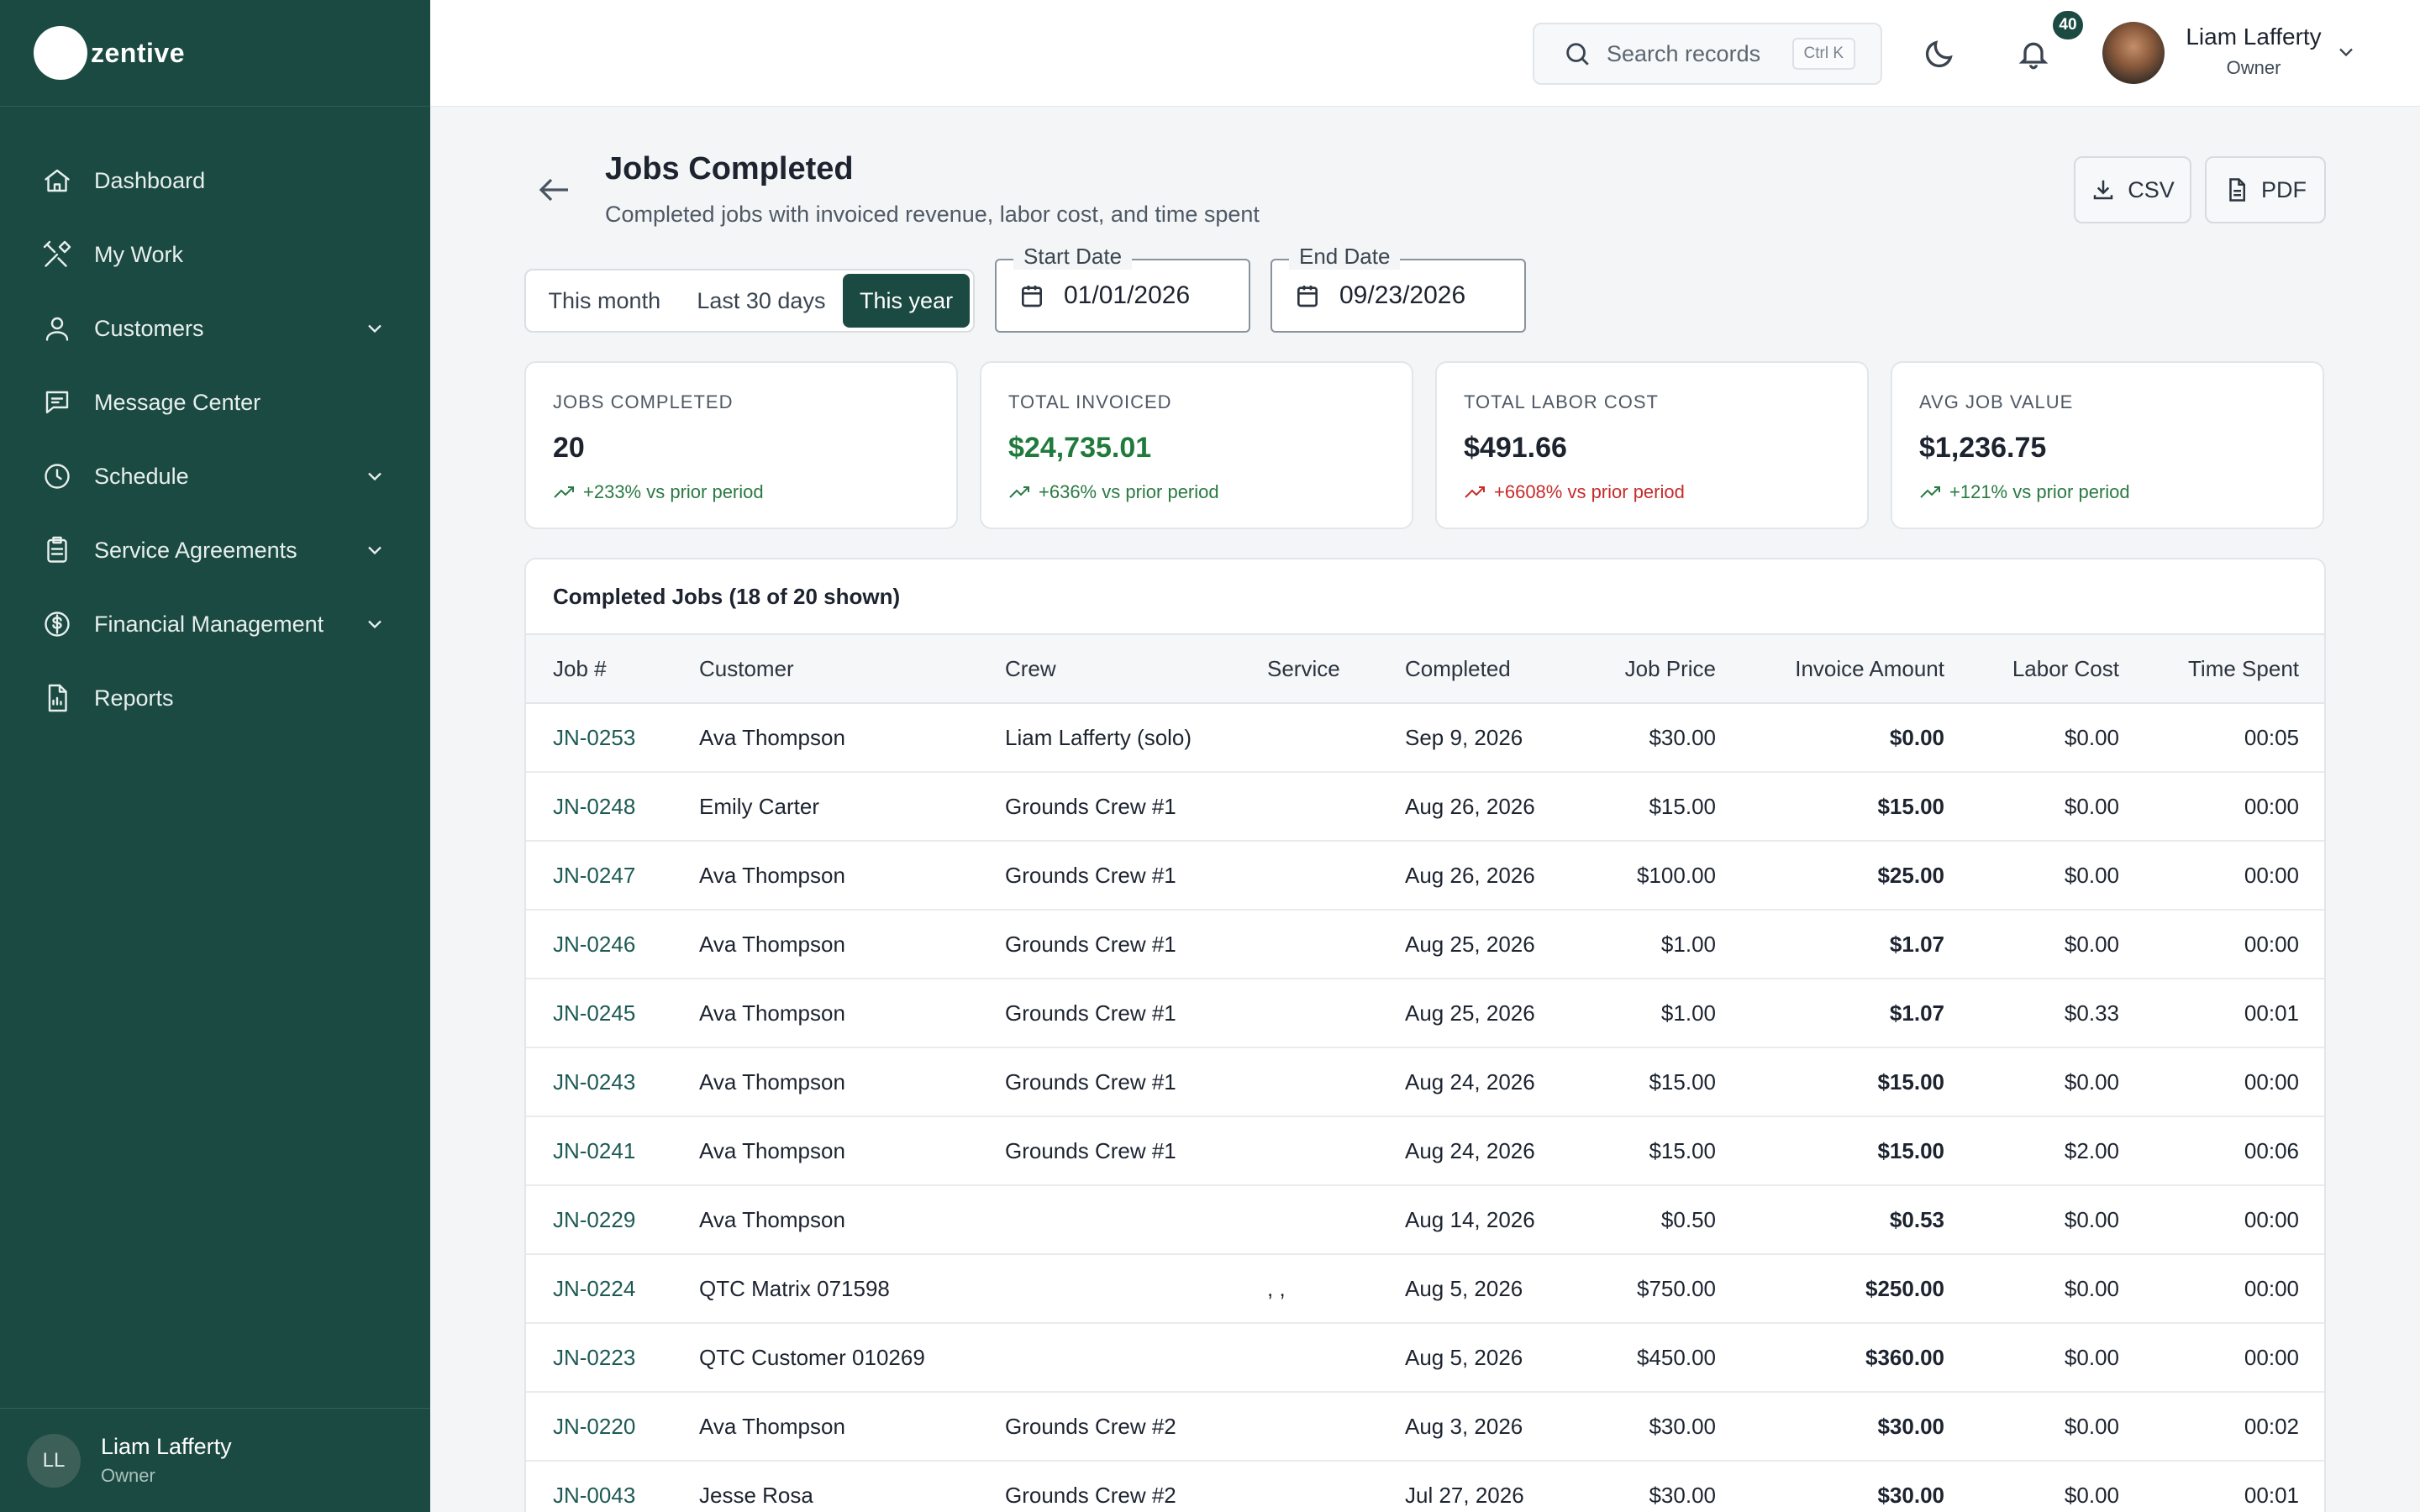  I want to click on bell-icon, so click(2034, 53).